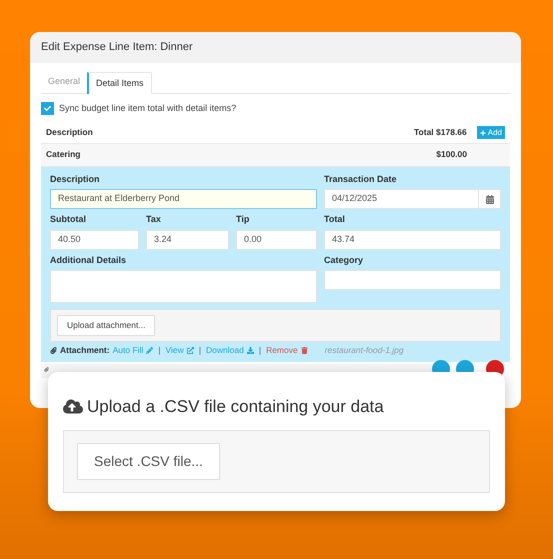 The width and height of the screenshot is (553, 559). What do you see at coordinates (70, 132) in the screenshot?
I see `column-heading: Description` at bounding box center [70, 132].